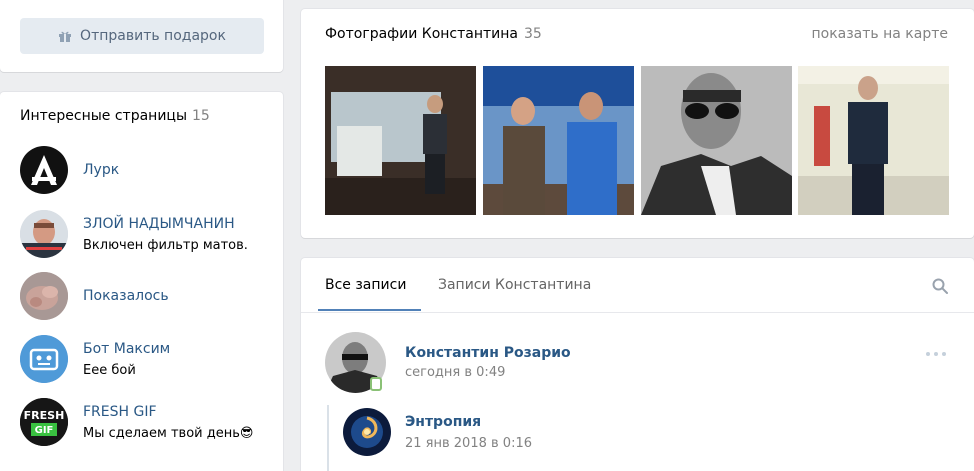 The width and height of the screenshot is (974, 471). Describe the element at coordinates (101, 170) in the screenshot. I see `page-name: Лурк` at that location.